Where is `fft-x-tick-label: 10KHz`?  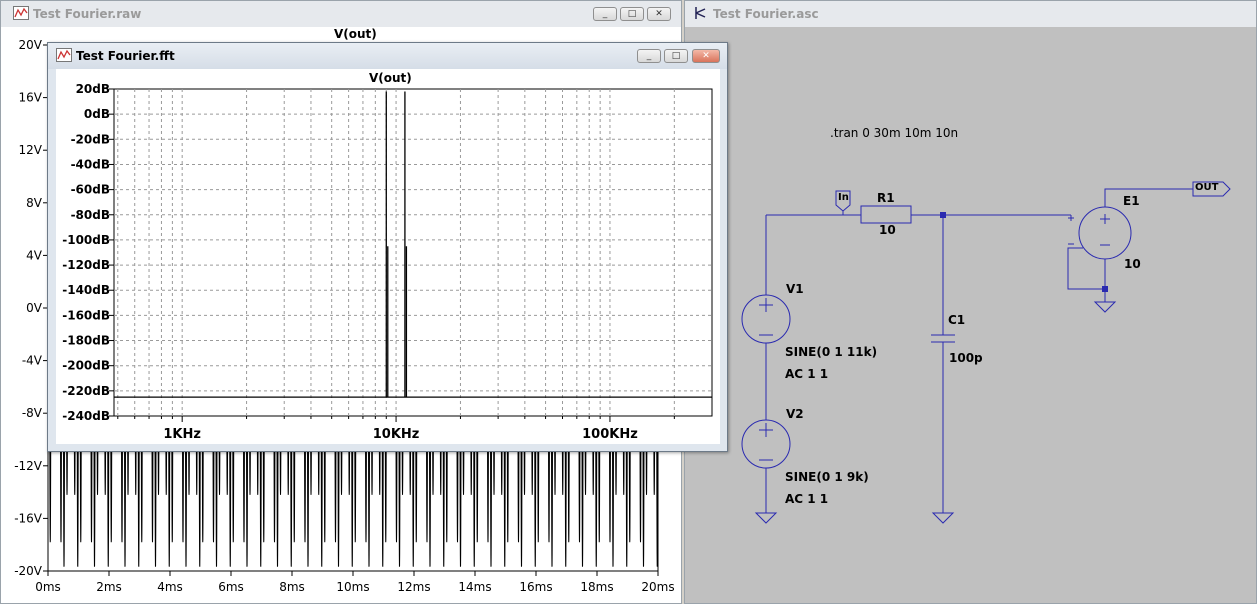 fft-x-tick-label: 10KHz is located at coordinates (396, 434).